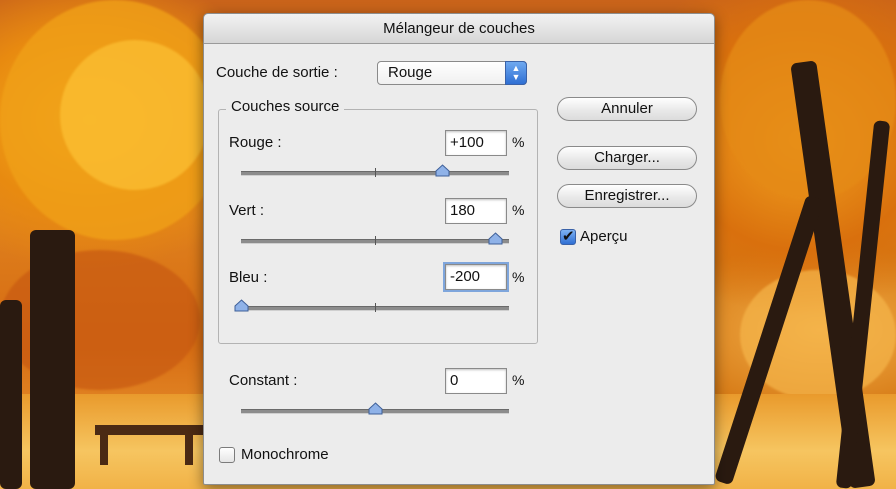 The image size is (896, 489). What do you see at coordinates (410, 72) in the screenshot?
I see `output-channel-value: Rouge` at bounding box center [410, 72].